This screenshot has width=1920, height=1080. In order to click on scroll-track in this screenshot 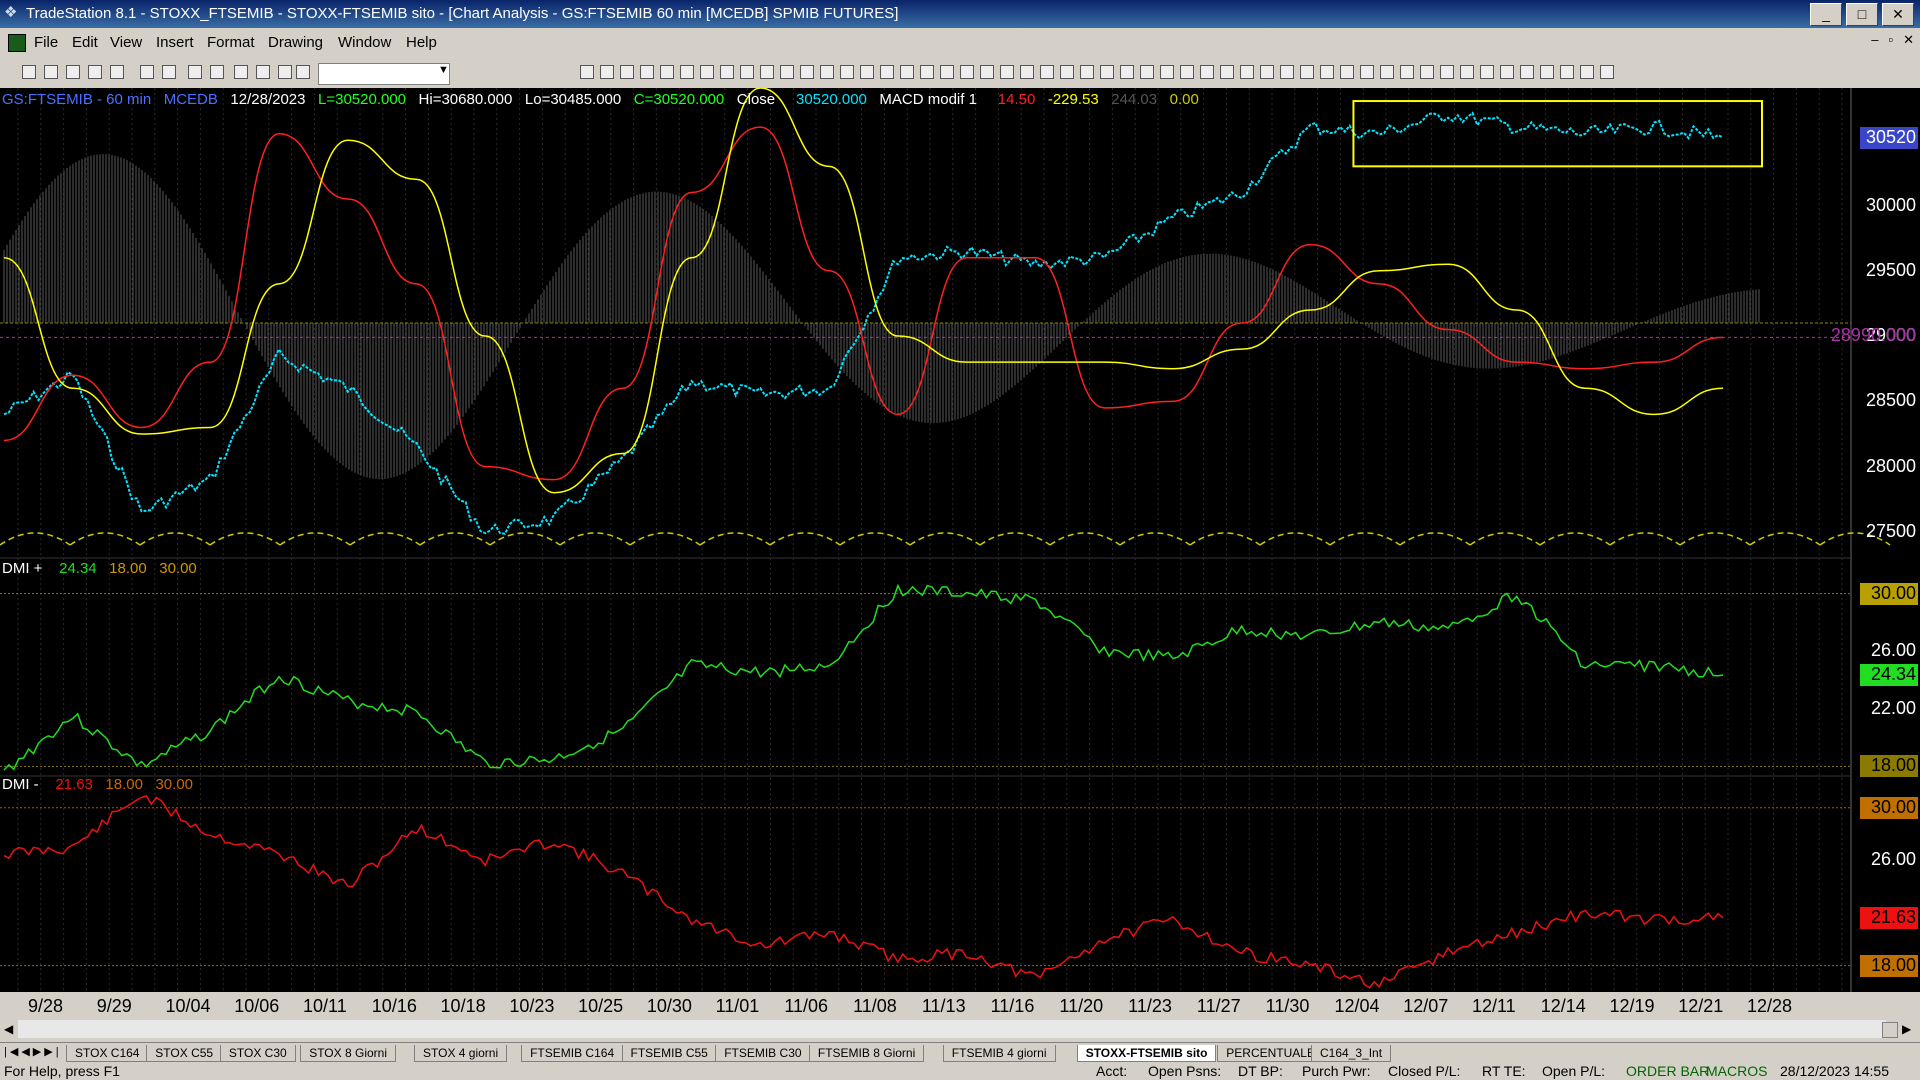, I will do `click(952, 1029)`.